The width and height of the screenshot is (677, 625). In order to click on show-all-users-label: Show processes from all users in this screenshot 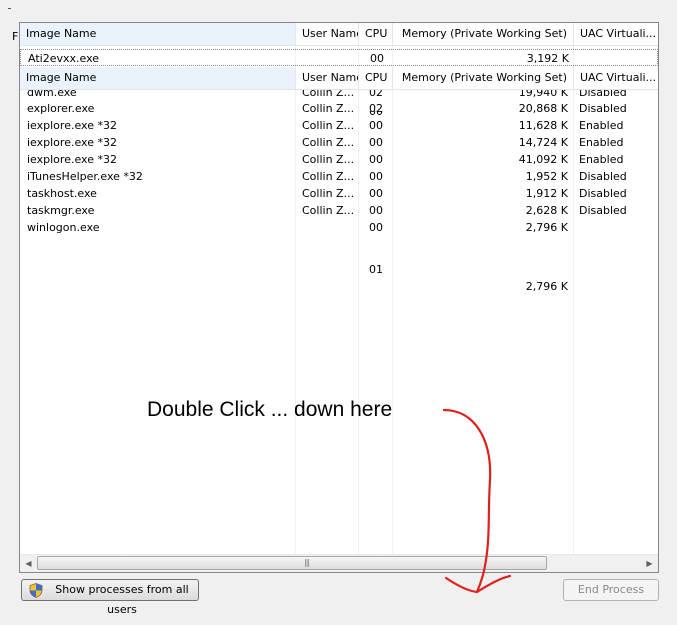, I will do `click(122, 599)`.